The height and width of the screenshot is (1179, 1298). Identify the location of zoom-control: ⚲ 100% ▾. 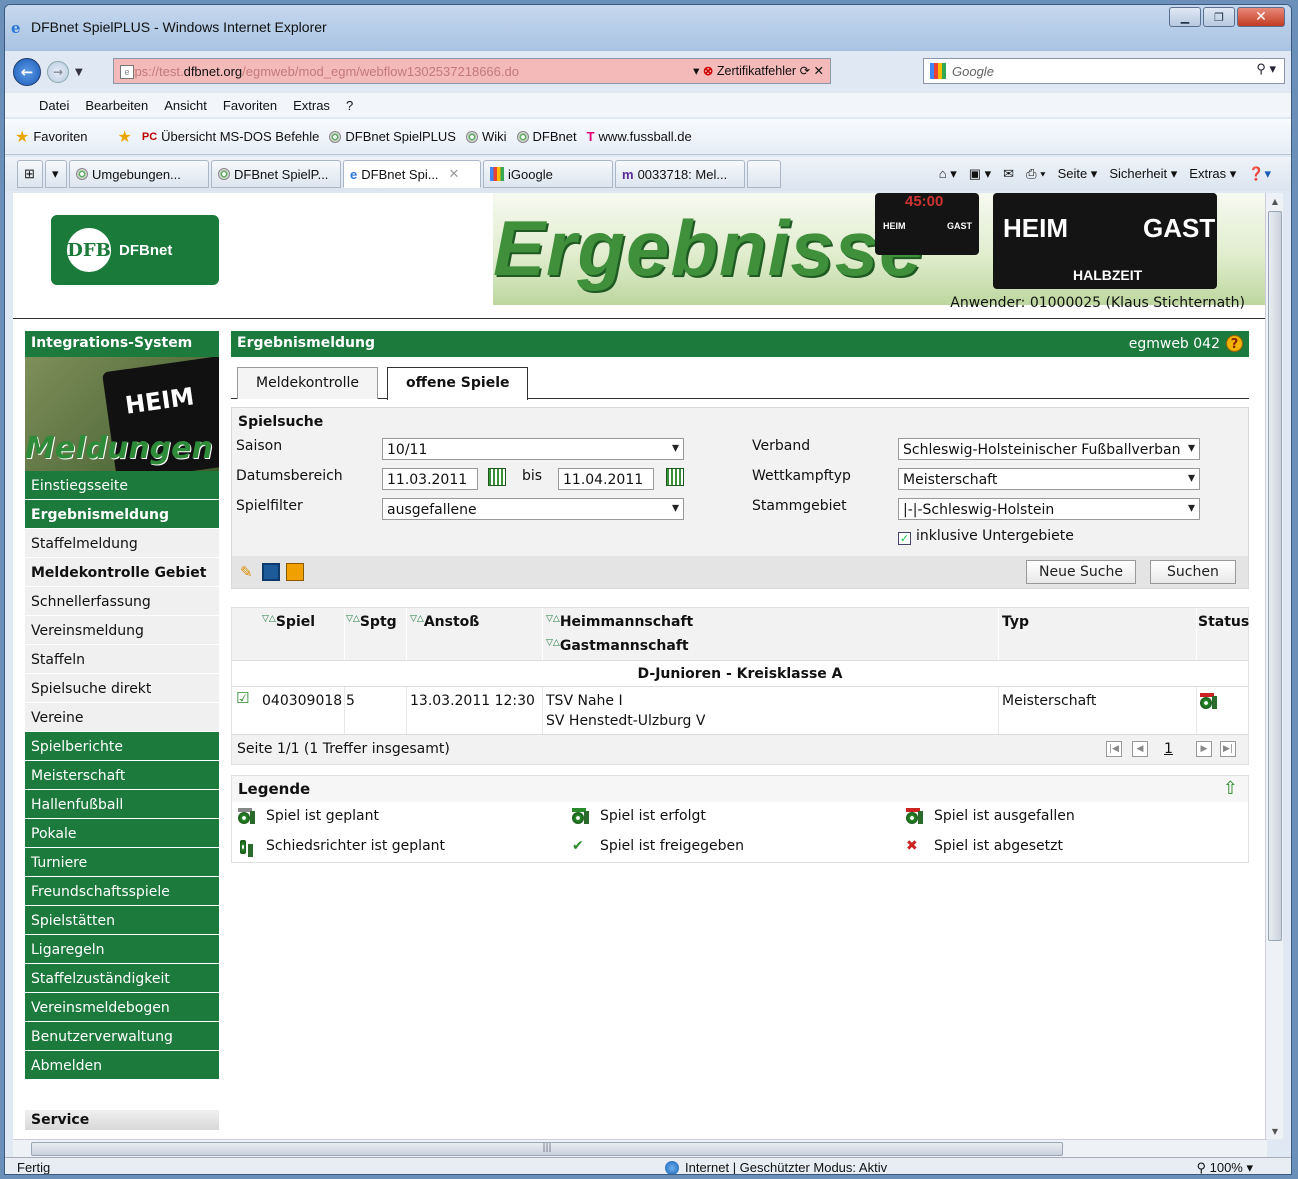
(1224, 1167).